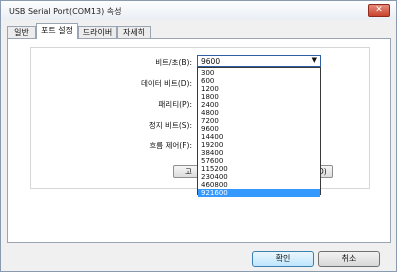 The image size is (397, 272). Describe the element at coordinates (65, 11) in the screenshot. I see `window-title: USB Serial Port(COM13) 속성` at that location.